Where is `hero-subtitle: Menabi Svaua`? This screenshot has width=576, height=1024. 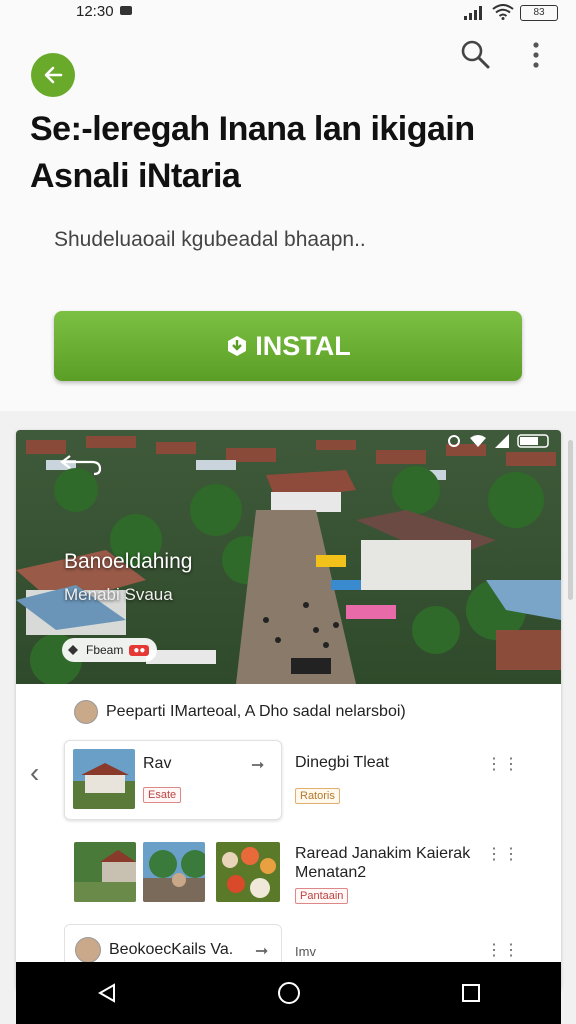 hero-subtitle: Menabi Svaua is located at coordinates (118, 594).